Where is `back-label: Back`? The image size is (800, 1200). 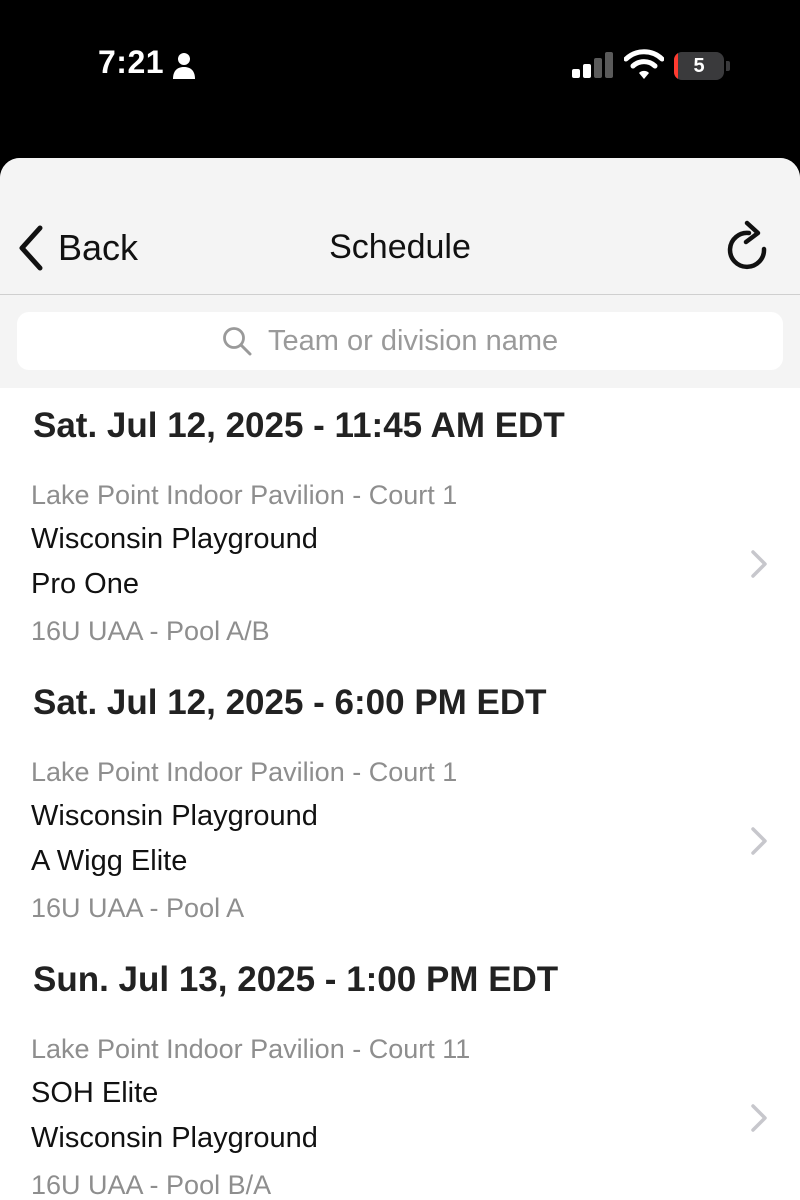 back-label: Back is located at coordinates (98, 247).